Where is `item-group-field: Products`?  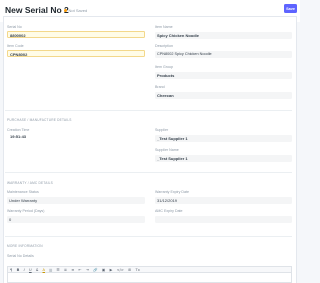
item-group-field: Products is located at coordinates (223, 75).